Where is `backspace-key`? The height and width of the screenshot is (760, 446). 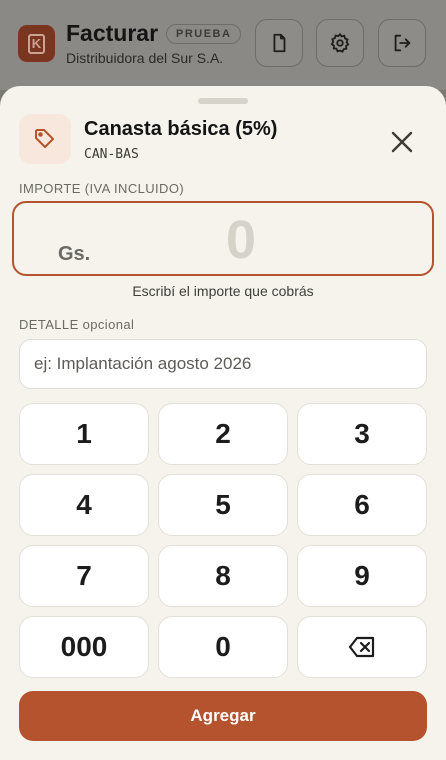 backspace-key is located at coordinates (362, 647).